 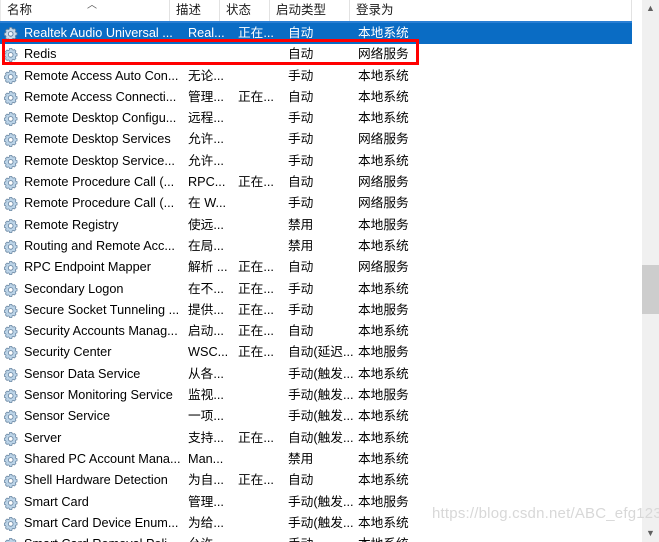 What do you see at coordinates (316, 203) in the screenshot?
I see `service-row: Remote Procedure Call (... 在 W... 手动 网络服务` at bounding box center [316, 203].